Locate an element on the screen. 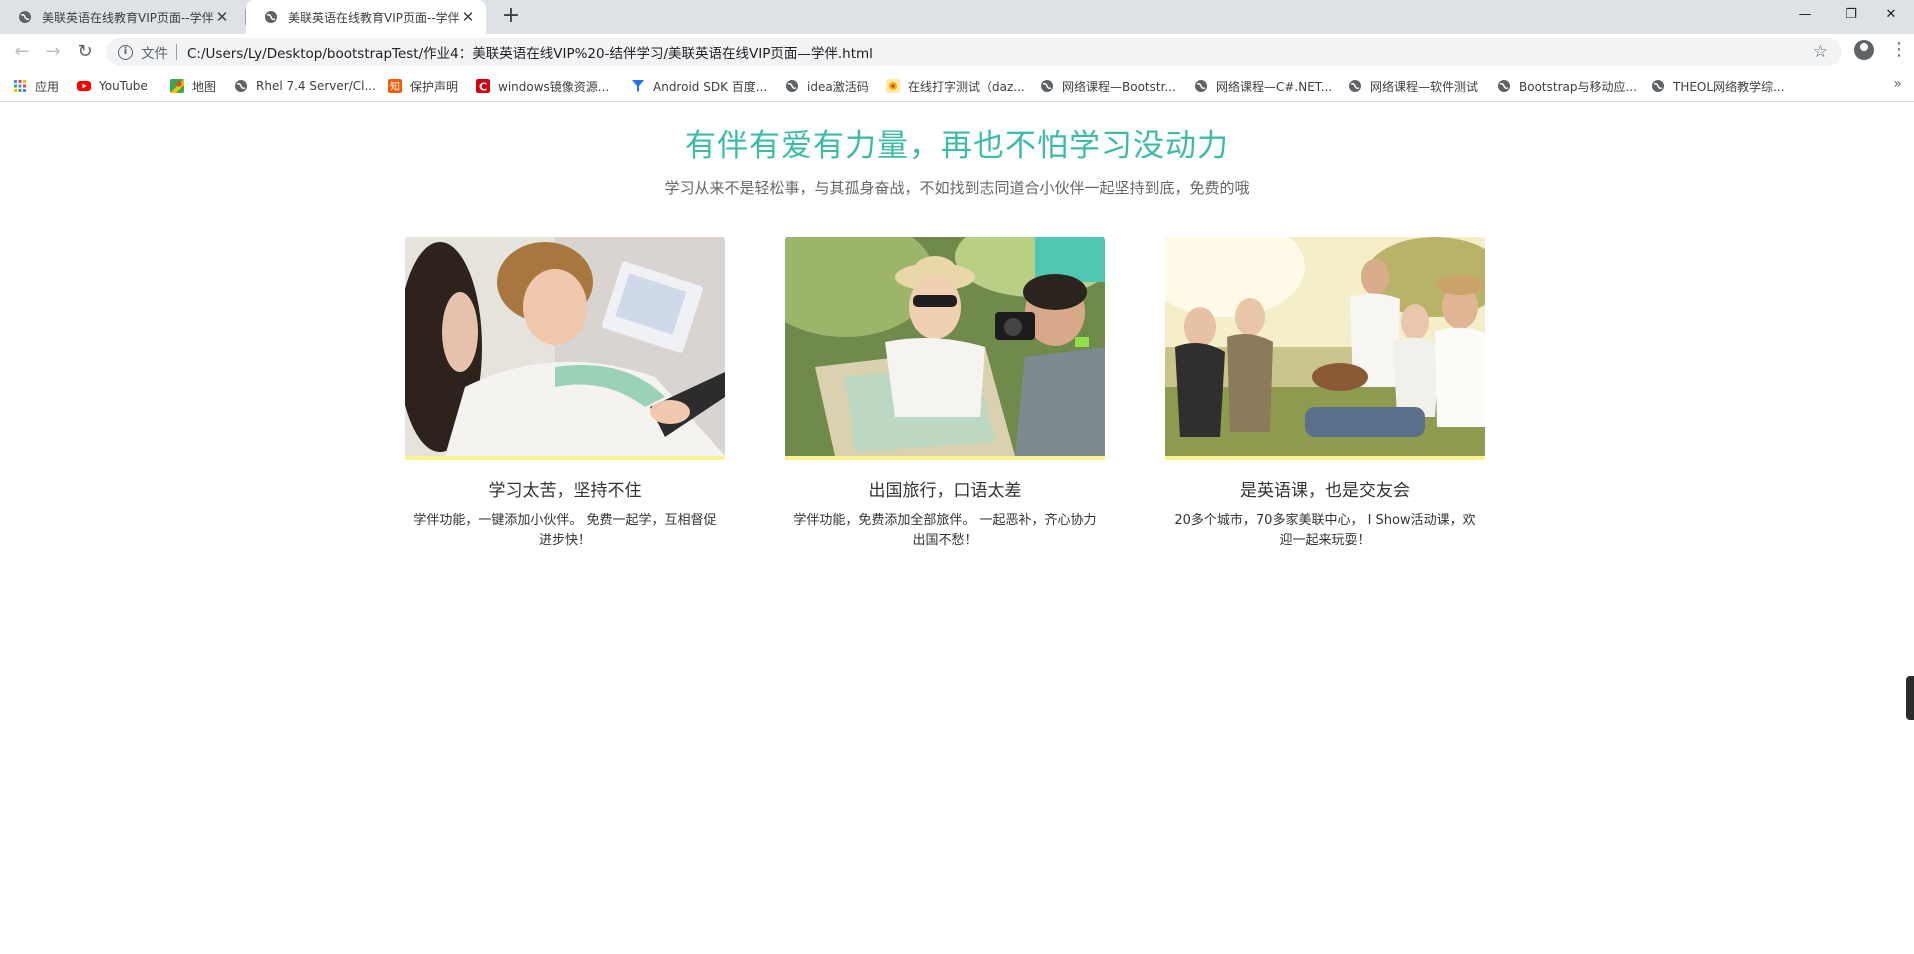 This screenshot has width=1914, height=954. browser-tab-active: 美联英语在线教育VIP页面--学伴 ✕ is located at coordinates (366, 17).